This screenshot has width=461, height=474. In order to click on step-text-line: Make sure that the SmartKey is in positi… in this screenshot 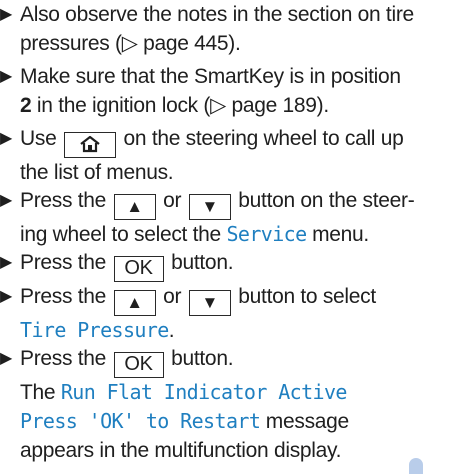, I will do `click(210, 76)`.